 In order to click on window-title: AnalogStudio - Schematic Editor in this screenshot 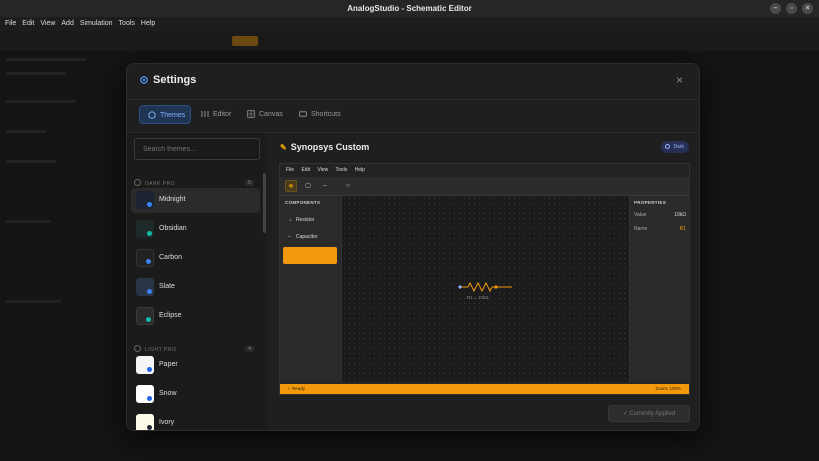, I will do `click(409, 8)`.